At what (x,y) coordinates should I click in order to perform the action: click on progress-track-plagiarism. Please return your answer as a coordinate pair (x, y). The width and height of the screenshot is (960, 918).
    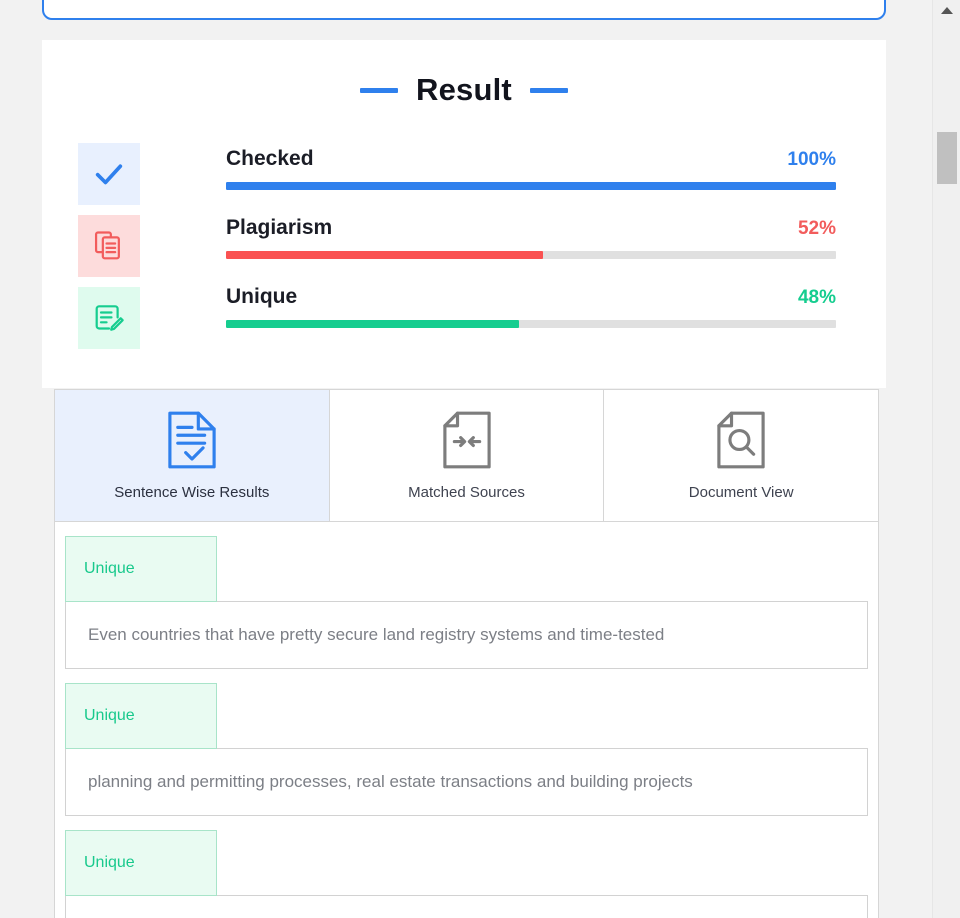
    Looking at the image, I should click on (531, 255).